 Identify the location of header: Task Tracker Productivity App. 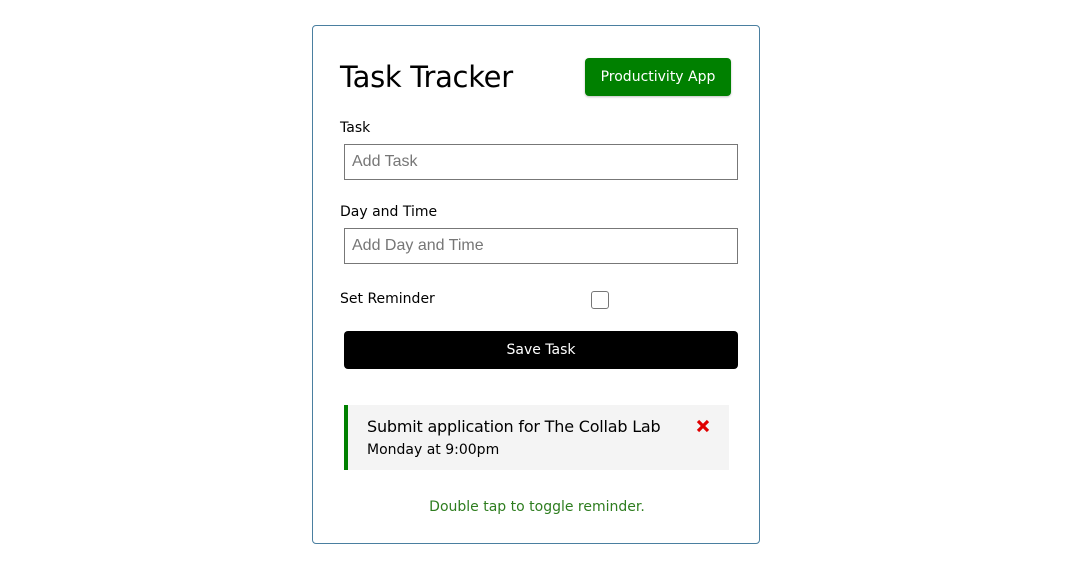
(535, 78).